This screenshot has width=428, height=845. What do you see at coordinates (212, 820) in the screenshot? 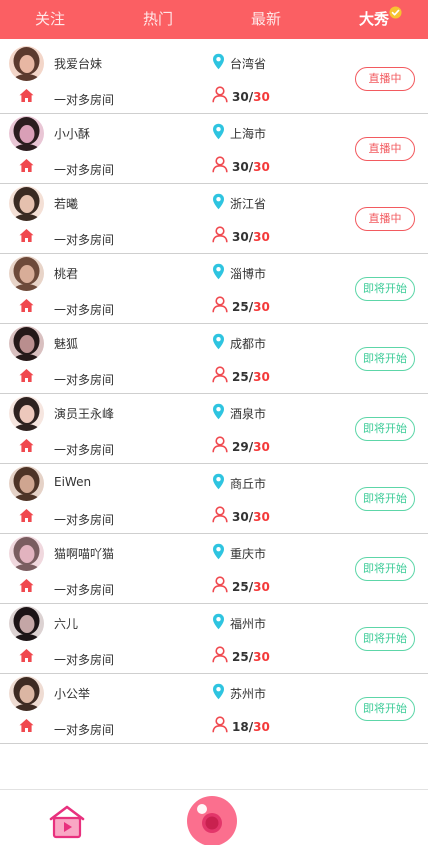
I see `live-camera-icon` at bounding box center [212, 820].